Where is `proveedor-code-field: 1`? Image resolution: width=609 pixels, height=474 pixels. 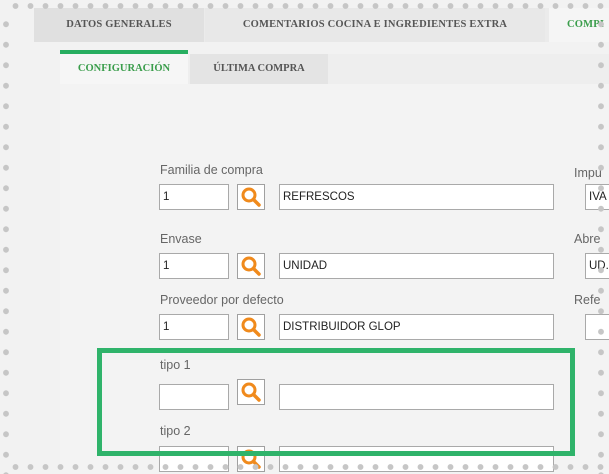 proveedor-code-field: 1 is located at coordinates (194, 327).